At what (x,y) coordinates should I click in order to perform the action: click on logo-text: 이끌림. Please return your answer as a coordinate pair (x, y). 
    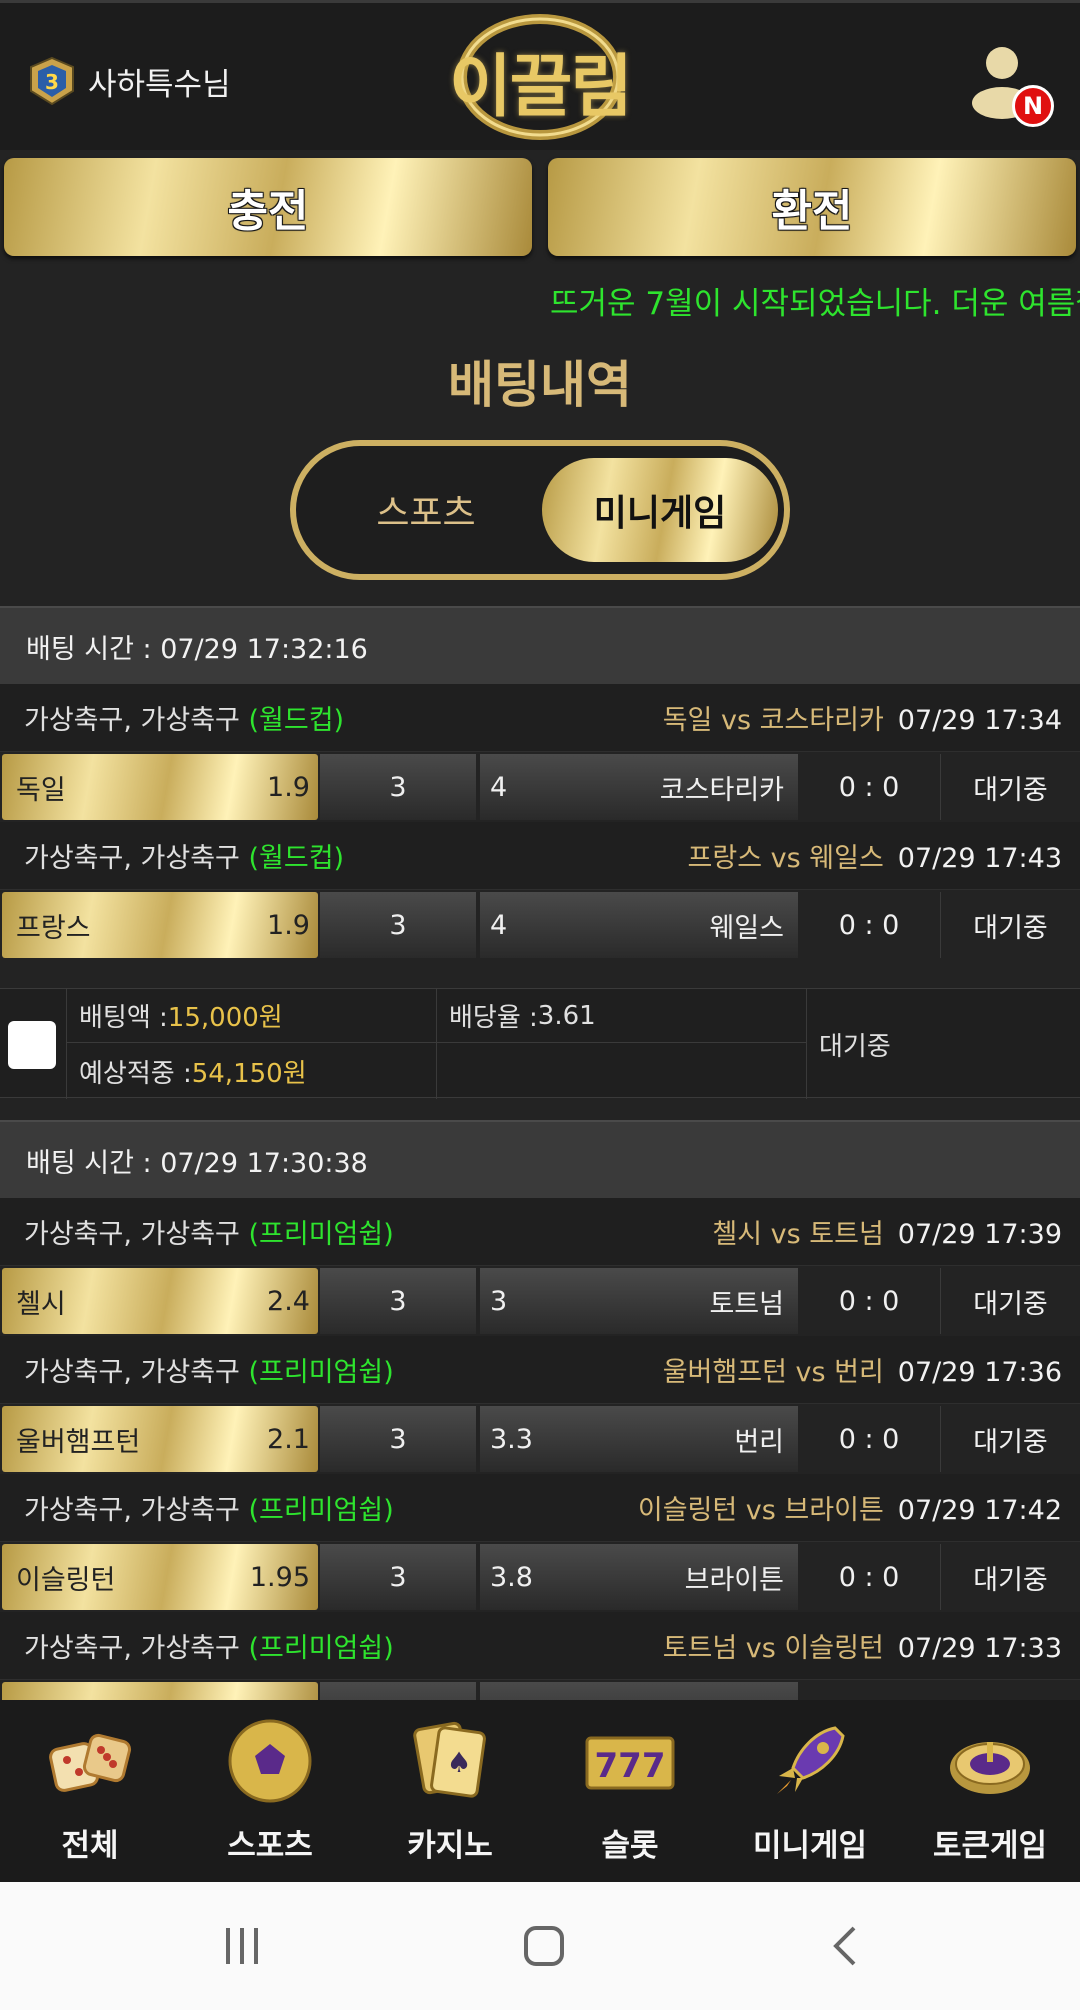
    Looking at the image, I should click on (541, 87).